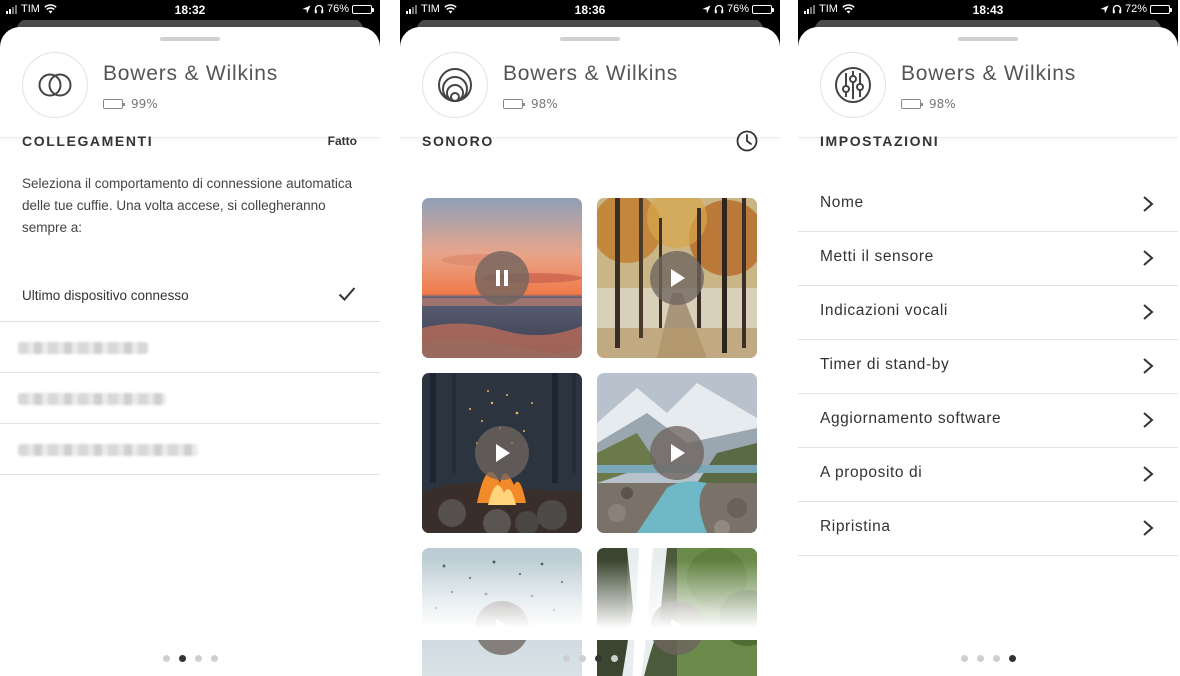 The width and height of the screenshot is (1180, 676). I want to click on connections-logo-icon, so click(55, 85).